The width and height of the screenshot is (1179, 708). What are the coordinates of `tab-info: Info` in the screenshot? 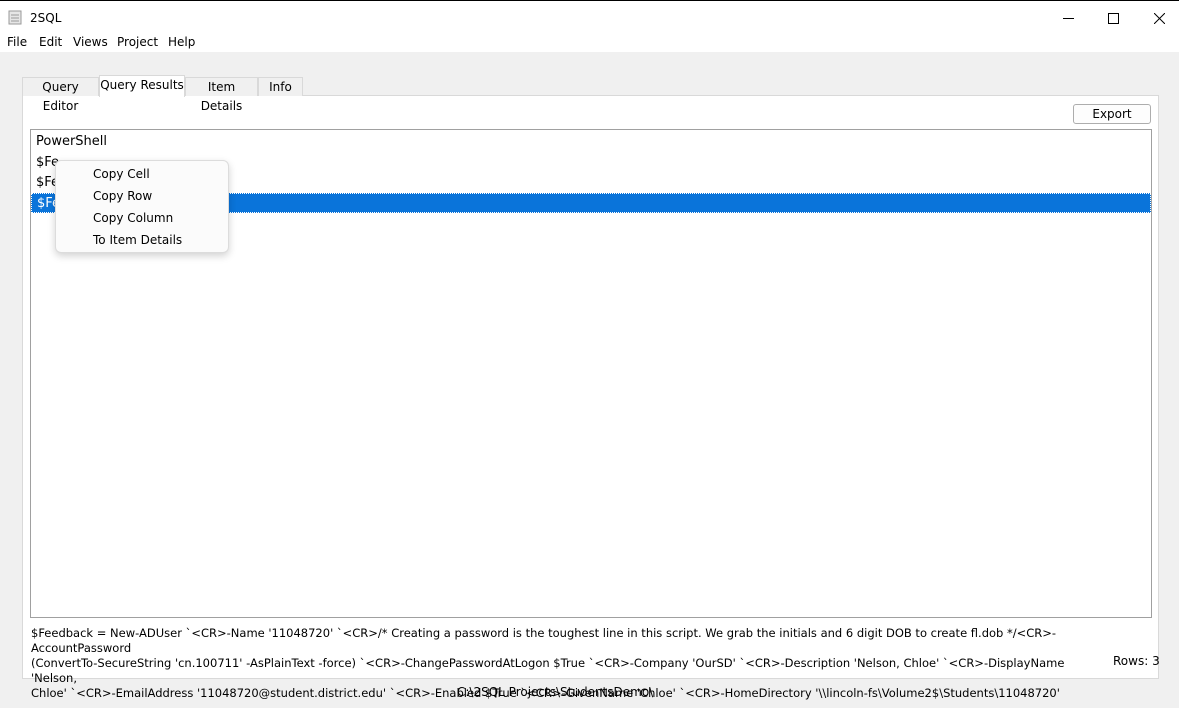 It's located at (280, 86).